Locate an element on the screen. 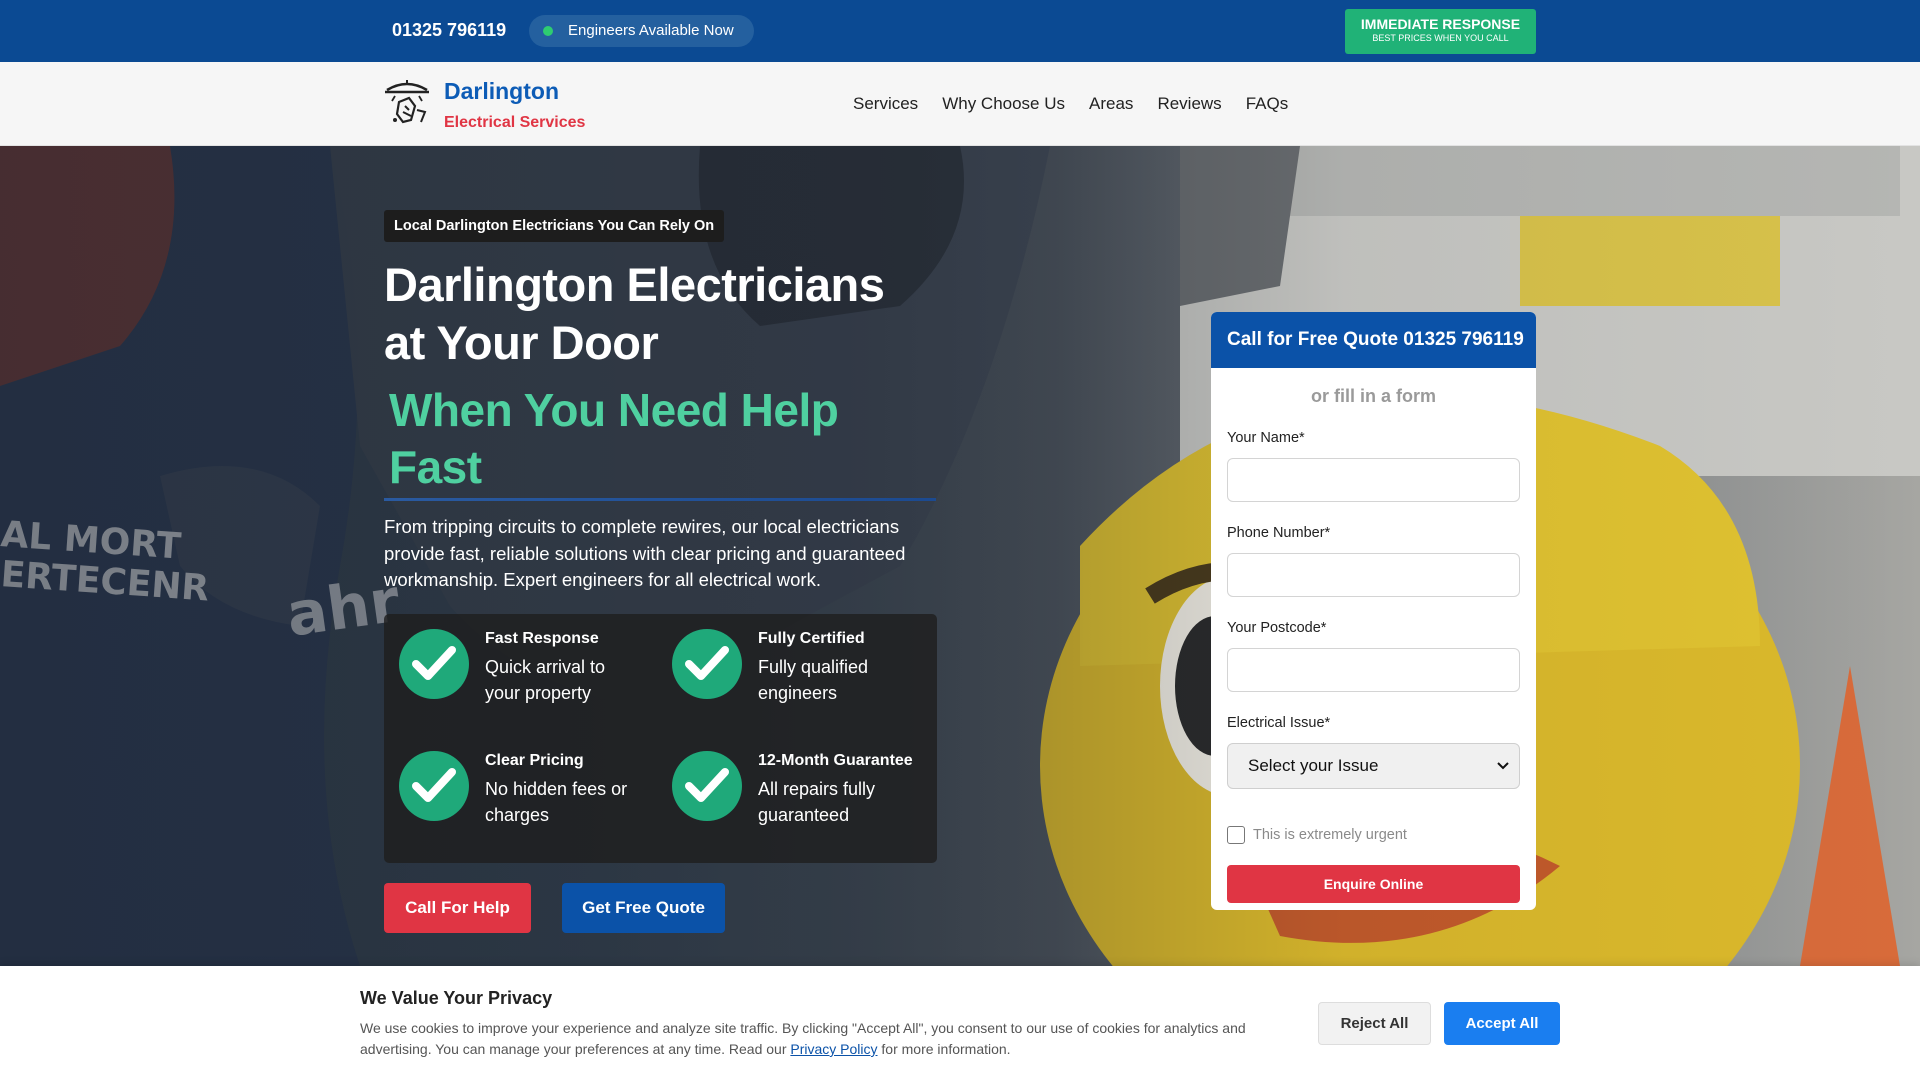 Image resolution: width=1920 pixels, height=1080 pixels. status-dot-icon is located at coordinates (548, 31).